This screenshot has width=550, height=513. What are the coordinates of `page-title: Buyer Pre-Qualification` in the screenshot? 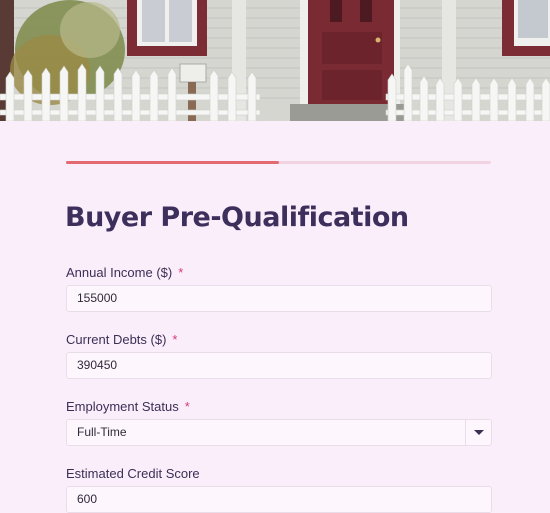 It's located at (237, 217).